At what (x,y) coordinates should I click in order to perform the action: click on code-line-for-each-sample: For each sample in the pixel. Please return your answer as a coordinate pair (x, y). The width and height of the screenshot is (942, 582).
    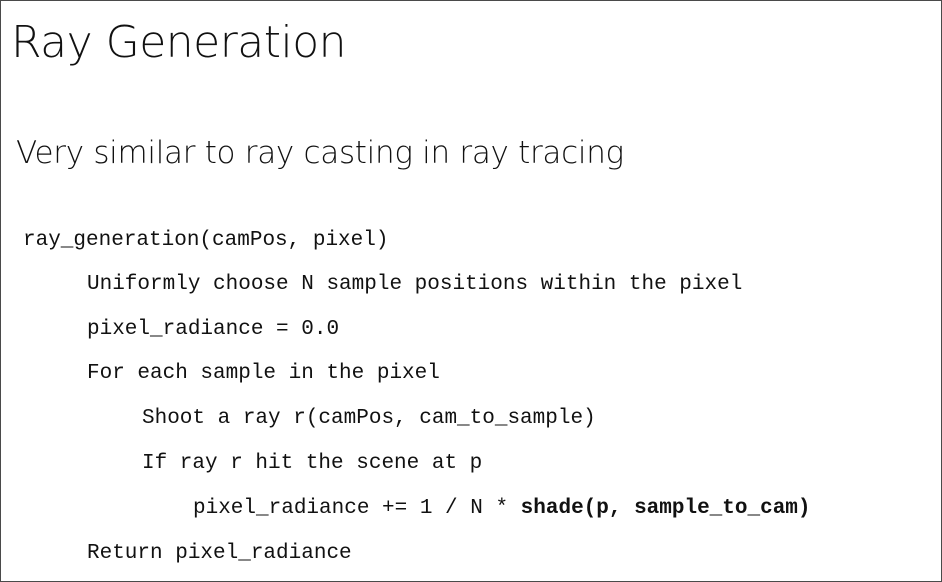
    Looking at the image, I should click on (263, 373).